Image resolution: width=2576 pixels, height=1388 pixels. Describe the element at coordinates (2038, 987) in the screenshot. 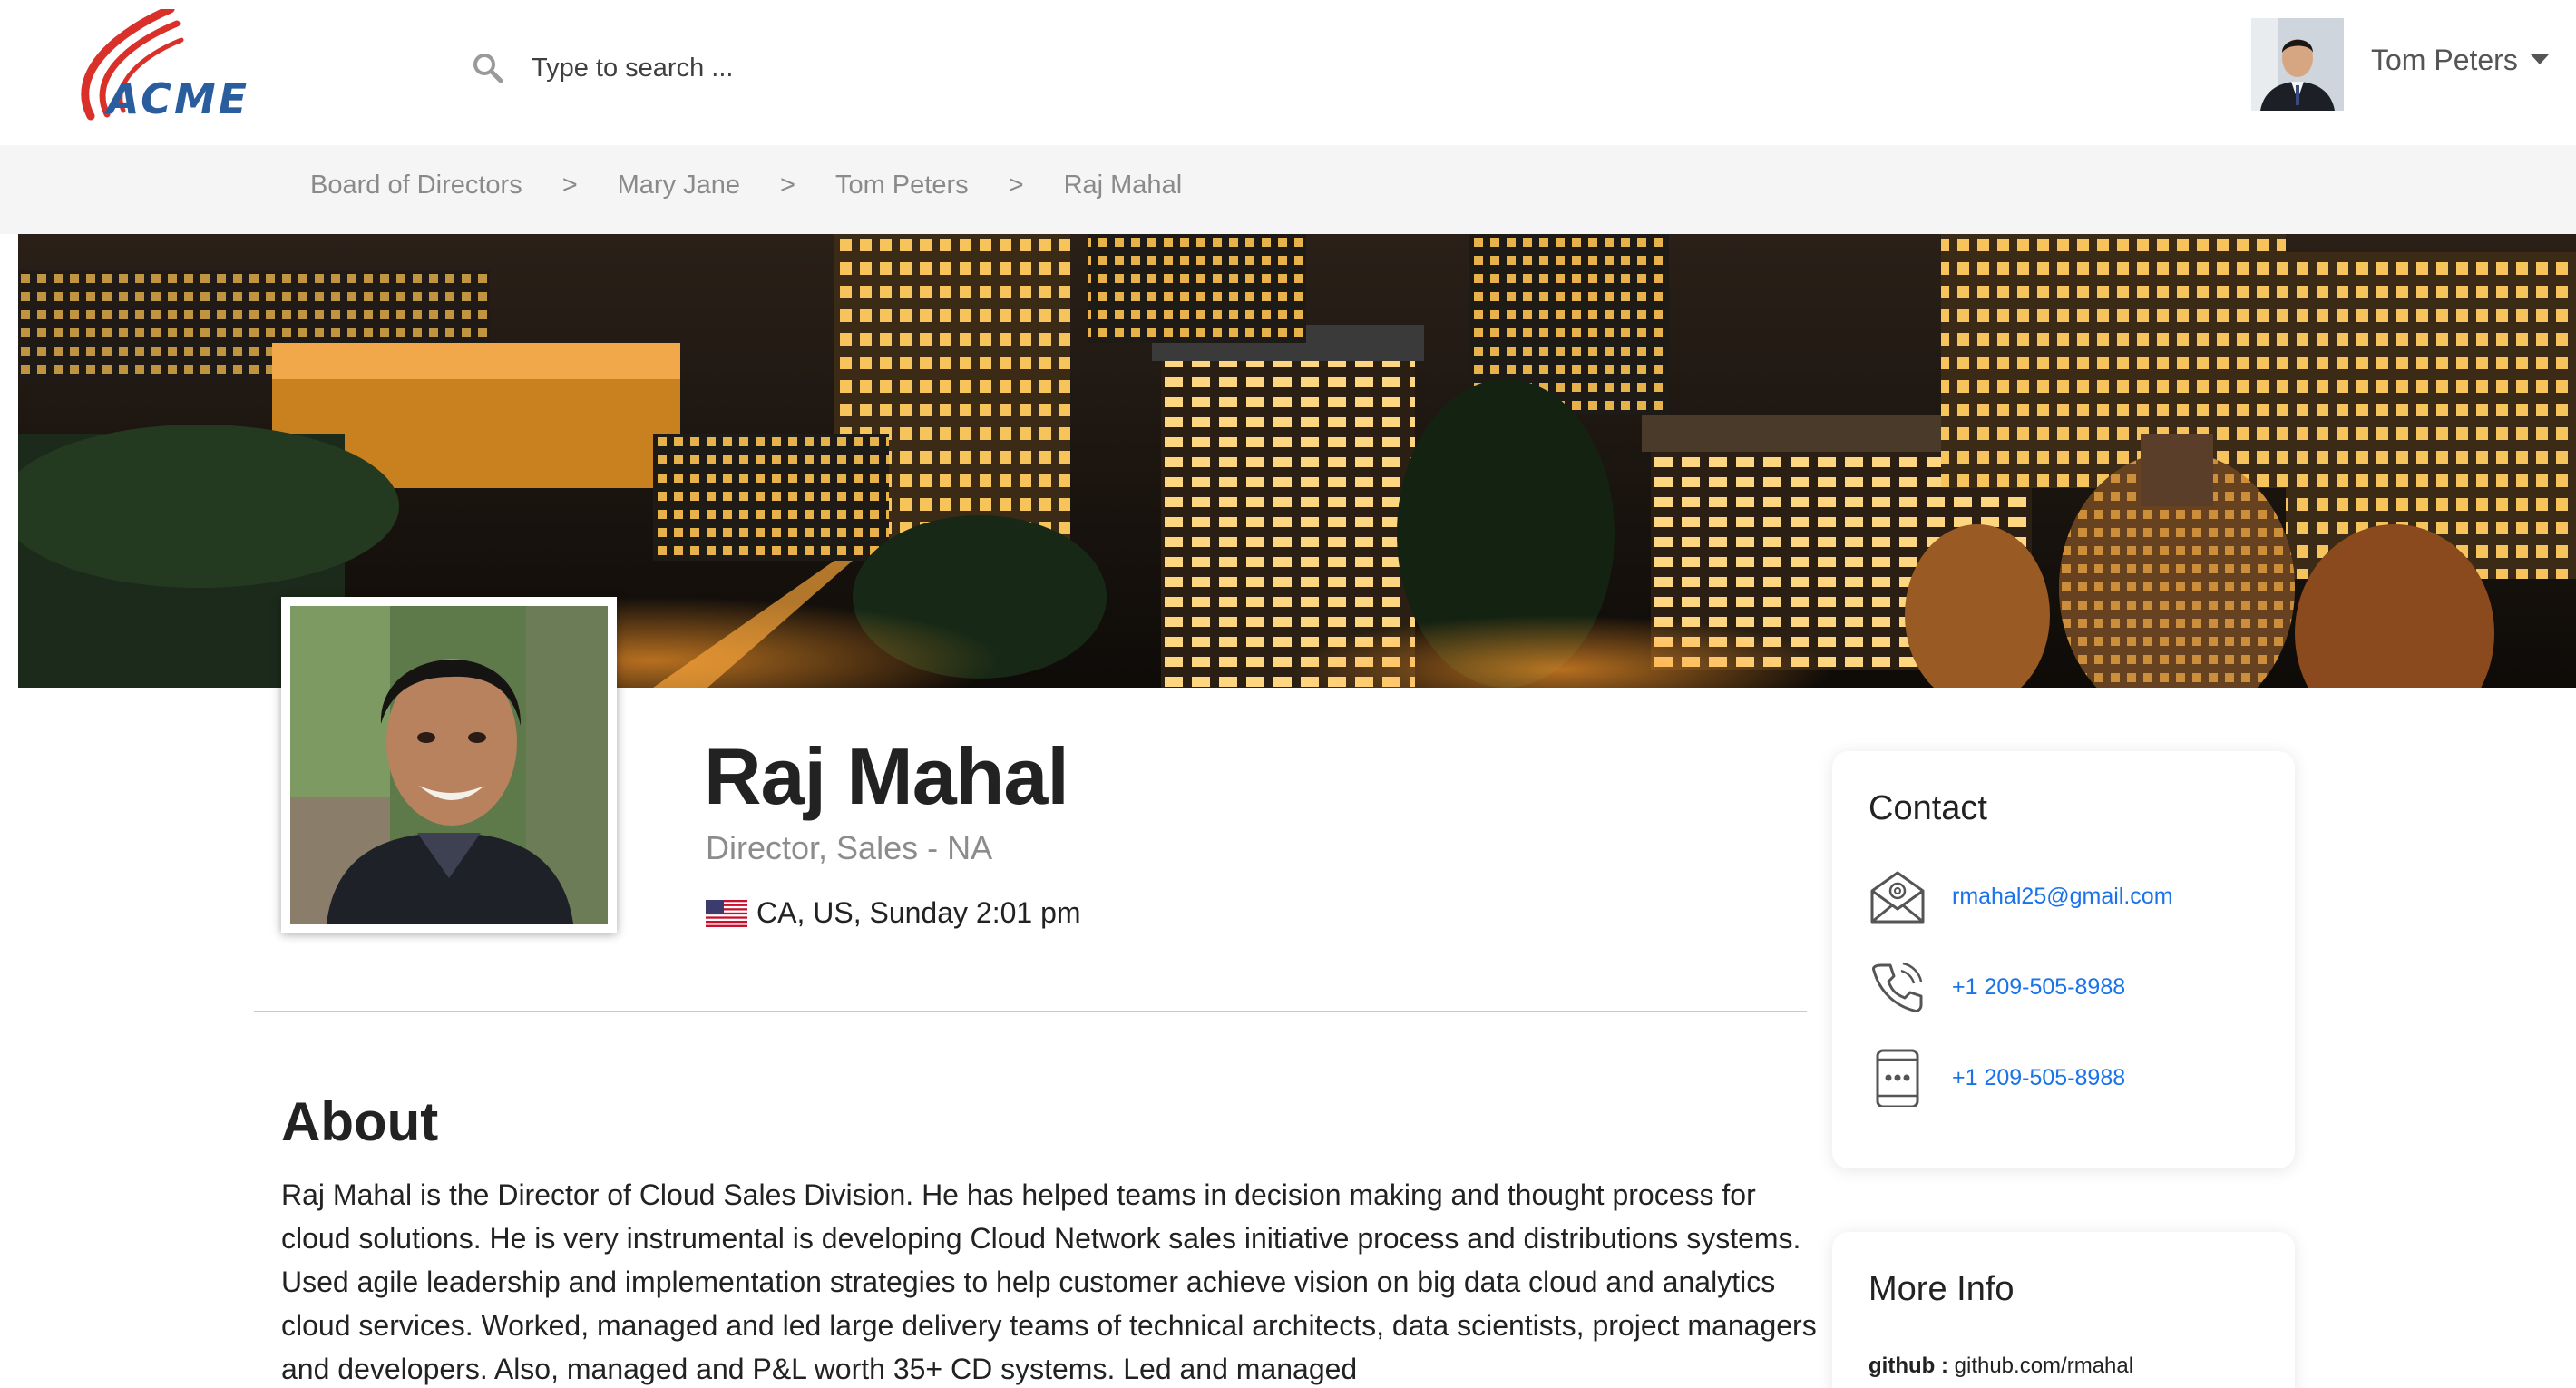

I see `phone-link: +1 209-505-8988` at that location.